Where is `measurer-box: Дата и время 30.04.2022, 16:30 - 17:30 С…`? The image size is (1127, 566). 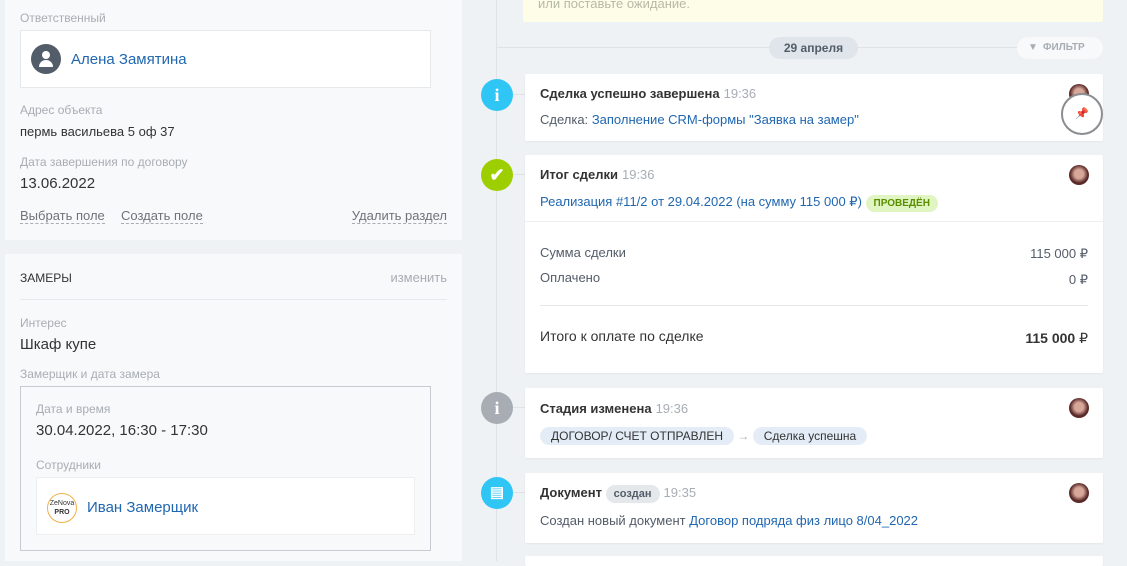
measurer-box: Дата и время 30.04.2022, 16:30 - 17:30 С… is located at coordinates (225, 468).